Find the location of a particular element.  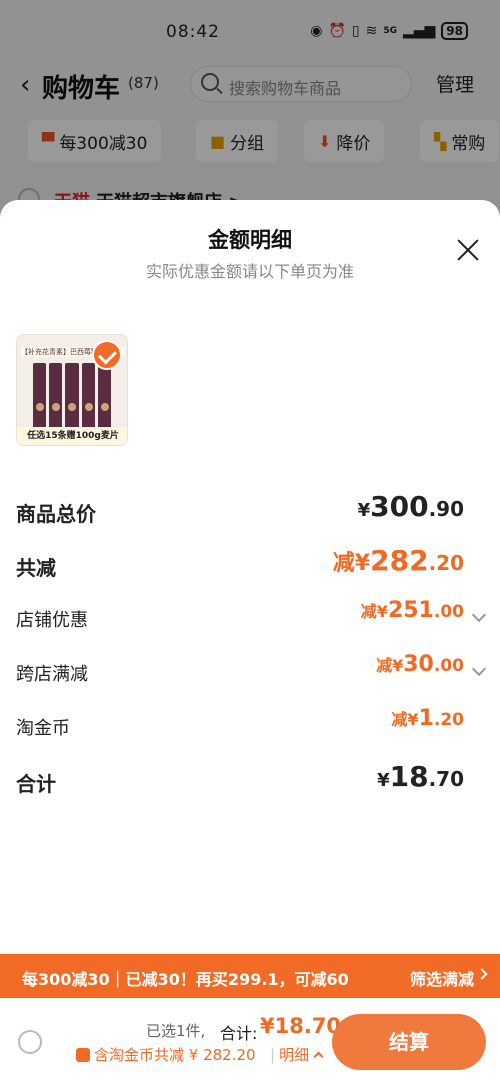

row-value: 减¥251.00 is located at coordinates (412, 610).